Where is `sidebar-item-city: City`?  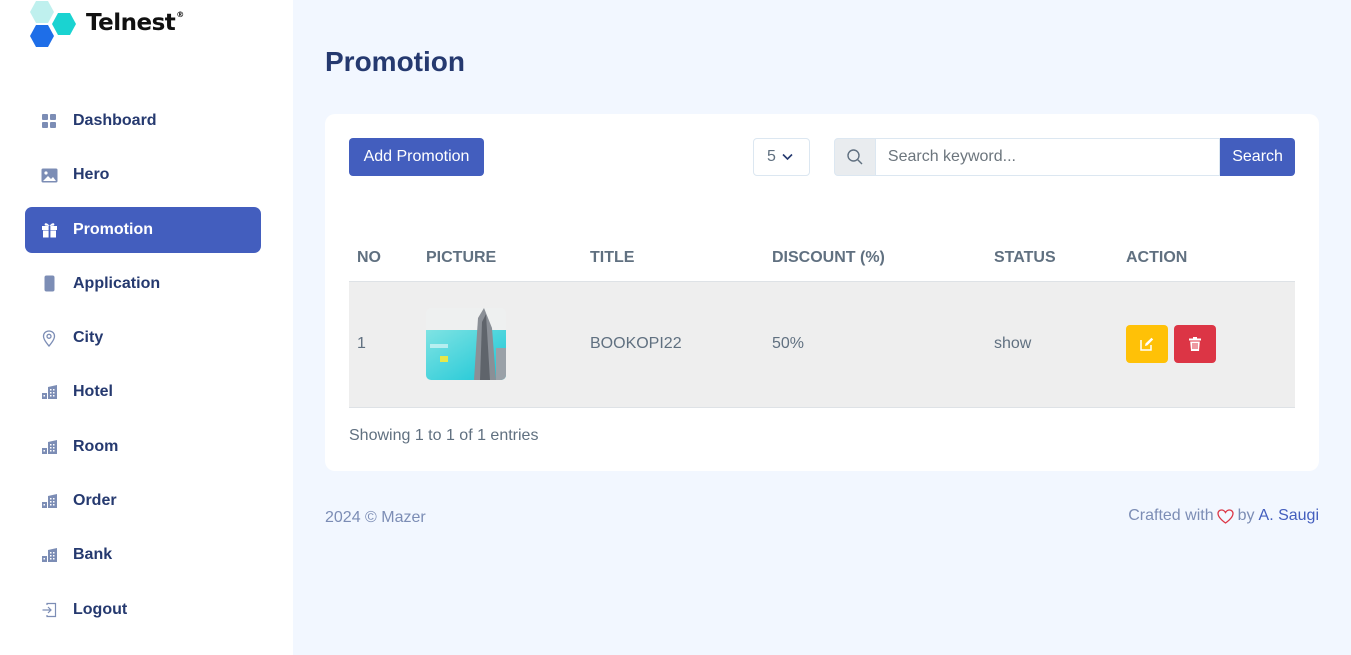 sidebar-item-city: City is located at coordinates (143, 338).